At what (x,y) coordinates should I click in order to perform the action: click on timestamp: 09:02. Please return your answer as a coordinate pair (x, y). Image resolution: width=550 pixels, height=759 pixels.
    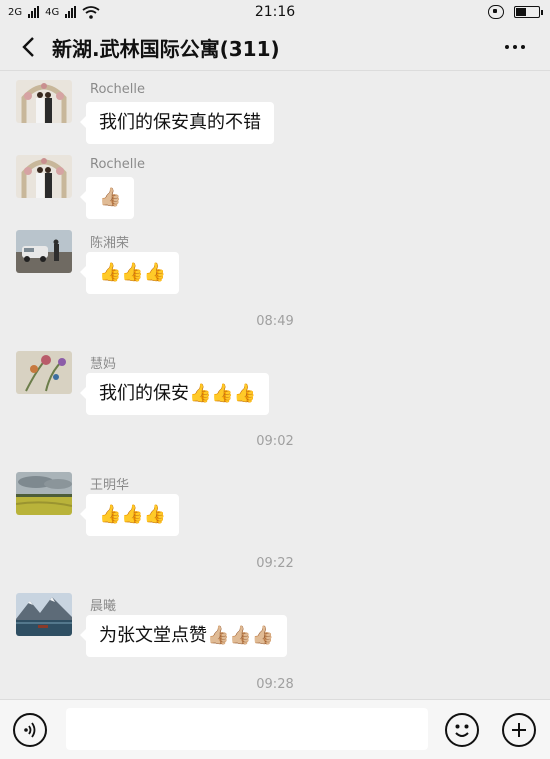
    Looking at the image, I should click on (275, 441).